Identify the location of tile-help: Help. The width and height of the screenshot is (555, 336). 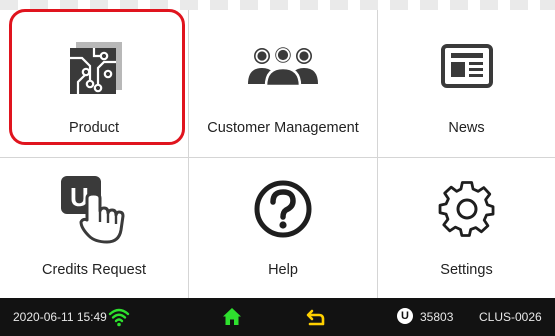
(283, 228).